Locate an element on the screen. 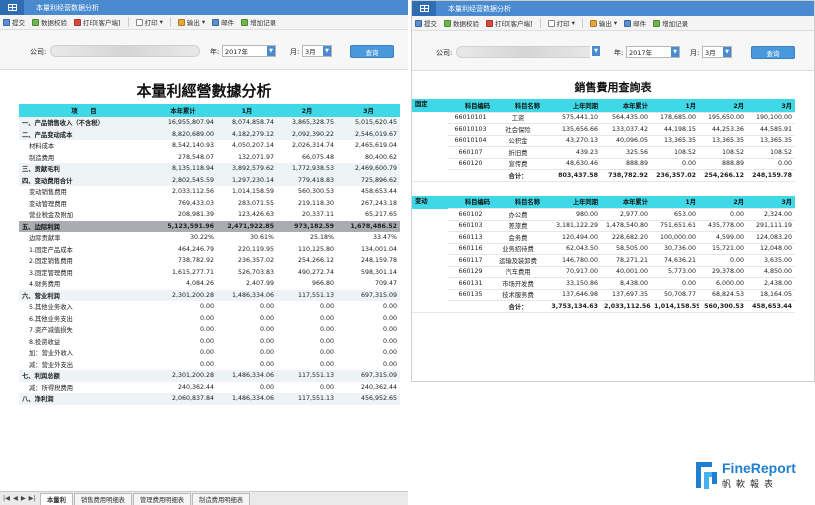 The image size is (815, 505). sheet-tab-mfg-expense: 制造费用明细表 is located at coordinates (221, 499).